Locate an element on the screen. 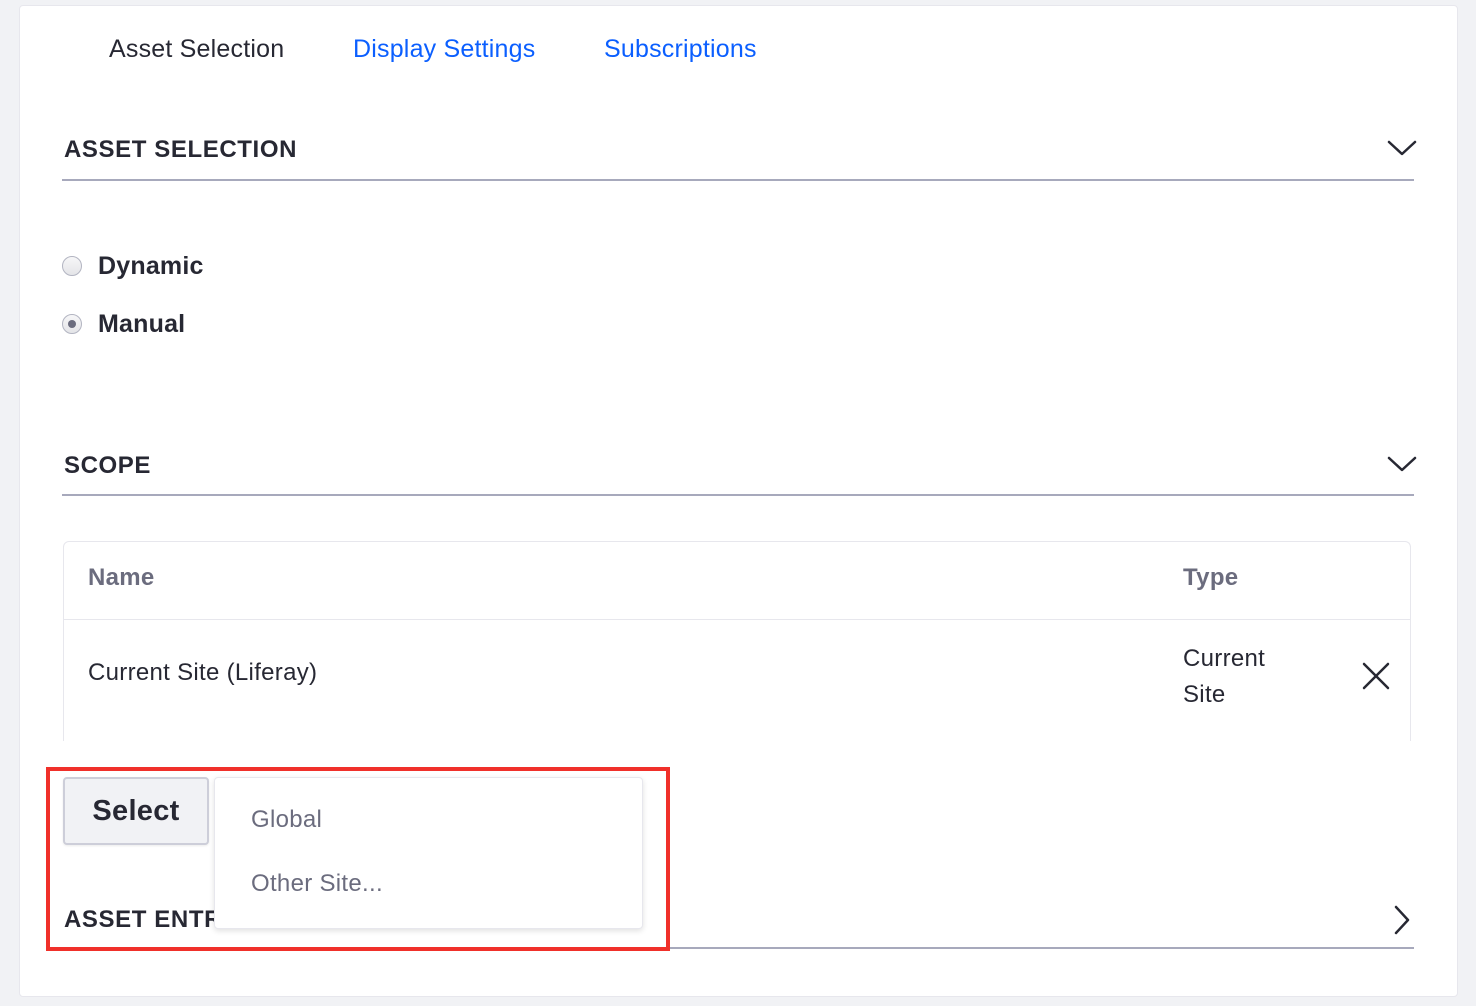 Image resolution: width=1476 pixels, height=1006 pixels. asset-selection-header: ASSET SELECTION is located at coordinates (180, 150).